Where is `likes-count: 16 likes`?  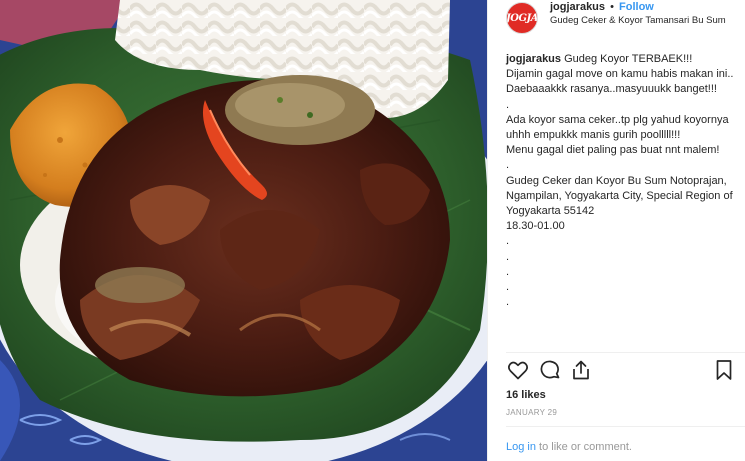 likes-count: 16 likes is located at coordinates (526, 395).